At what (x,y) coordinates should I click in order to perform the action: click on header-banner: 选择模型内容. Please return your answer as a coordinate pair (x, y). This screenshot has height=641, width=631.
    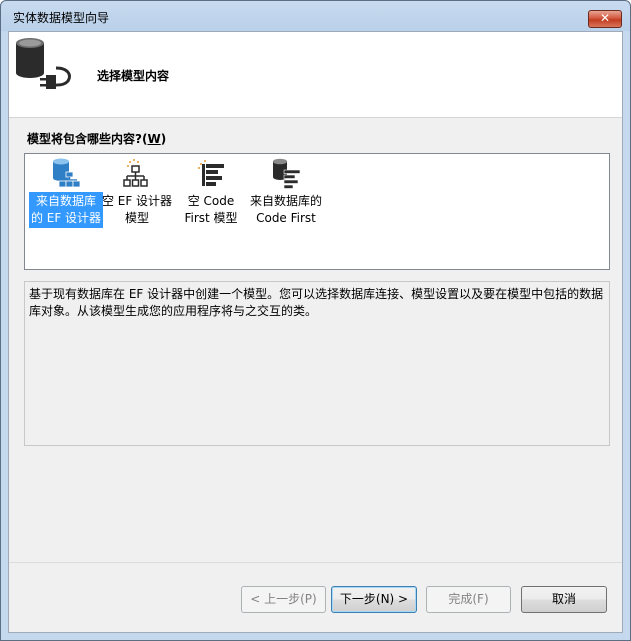
    Looking at the image, I should click on (315, 75).